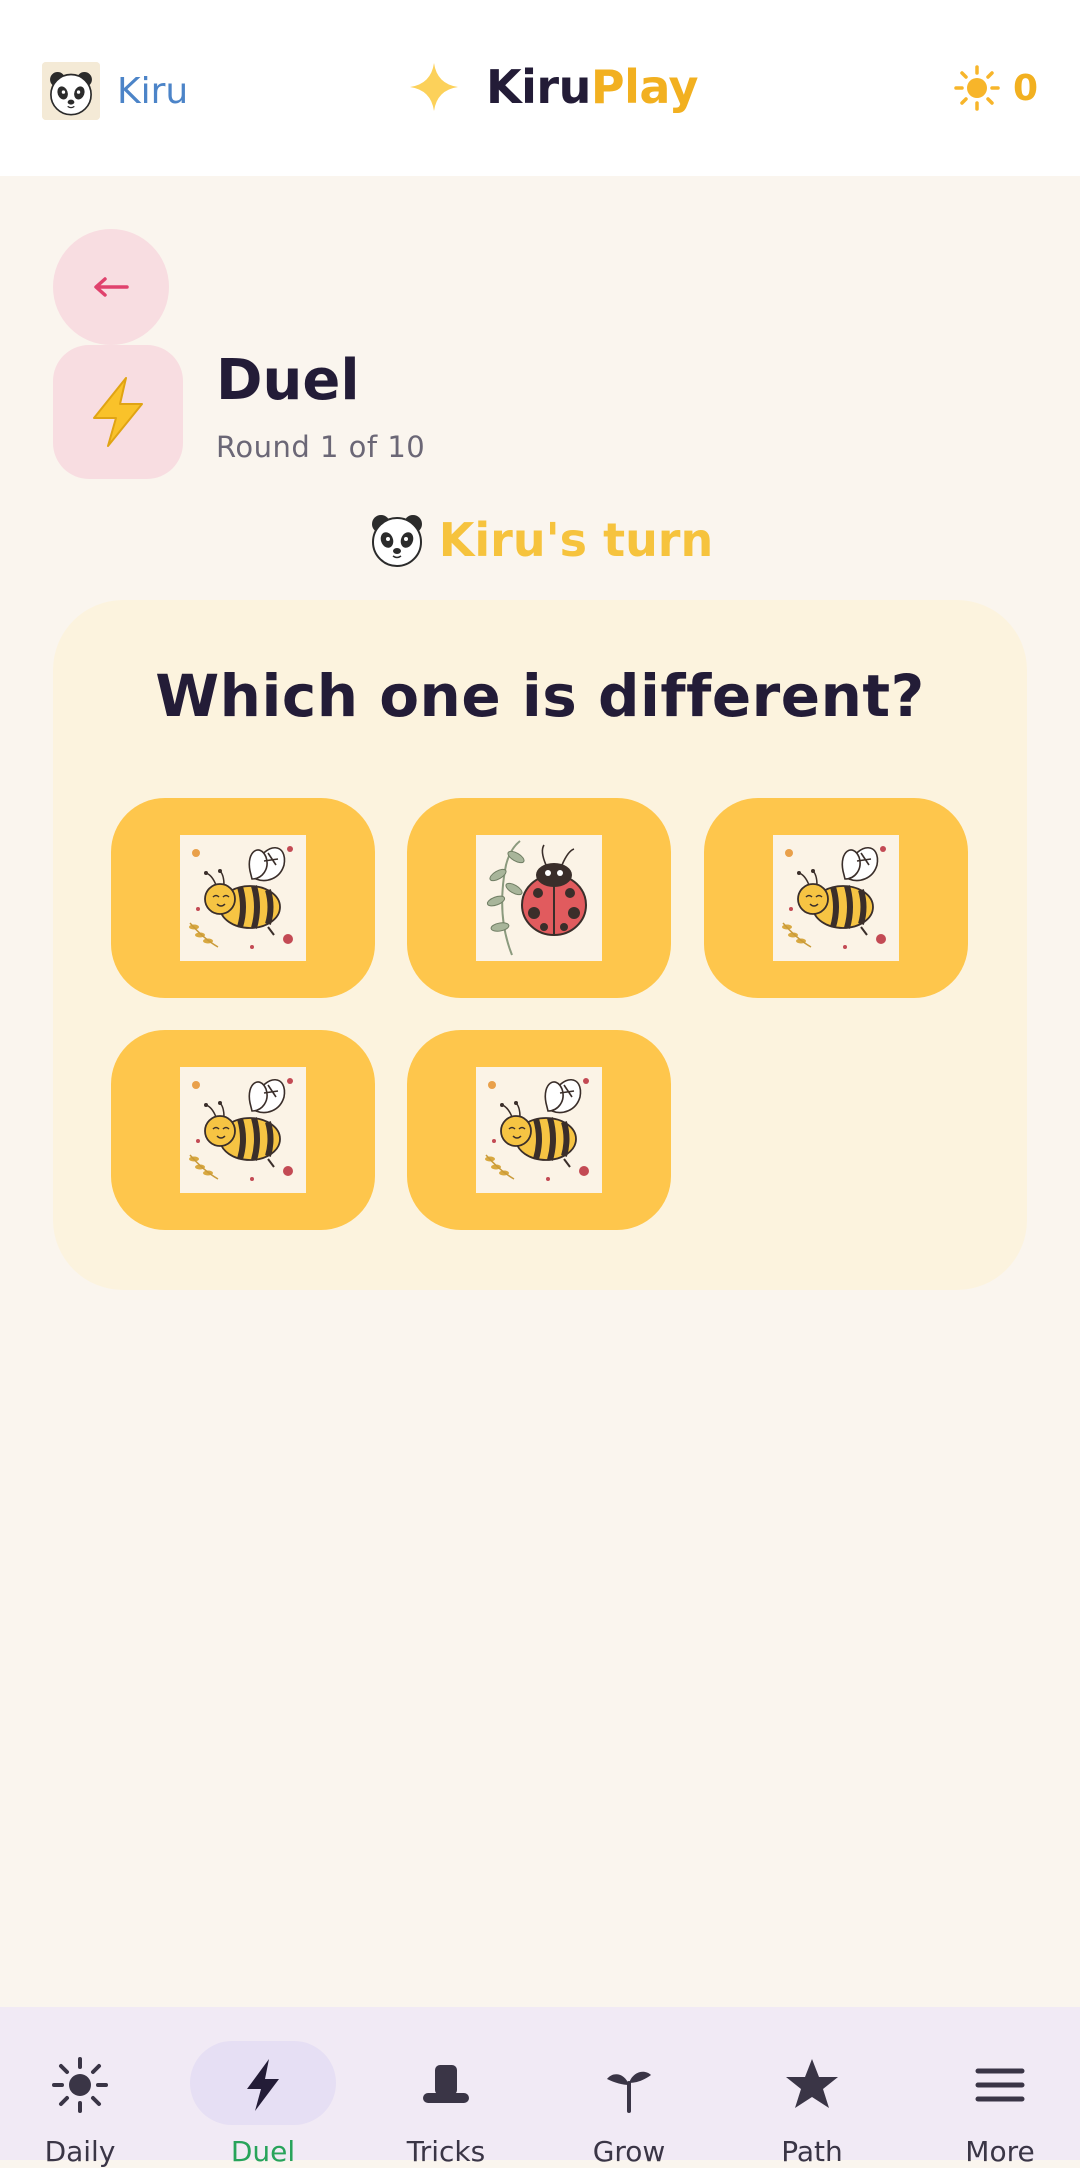 The height and width of the screenshot is (2168, 1080). What do you see at coordinates (1000, 2085) in the screenshot?
I see `menu-icon` at bounding box center [1000, 2085].